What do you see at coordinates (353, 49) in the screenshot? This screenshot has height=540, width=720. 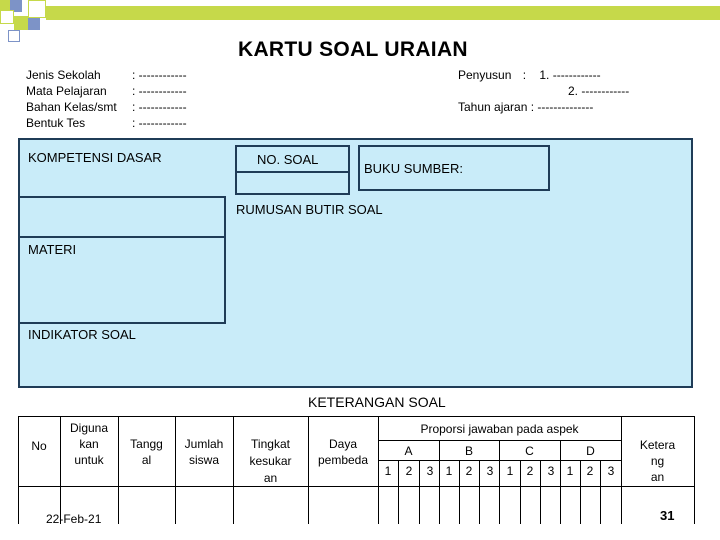 I see `page-title: KARTU SOAL URAIAN` at bounding box center [353, 49].